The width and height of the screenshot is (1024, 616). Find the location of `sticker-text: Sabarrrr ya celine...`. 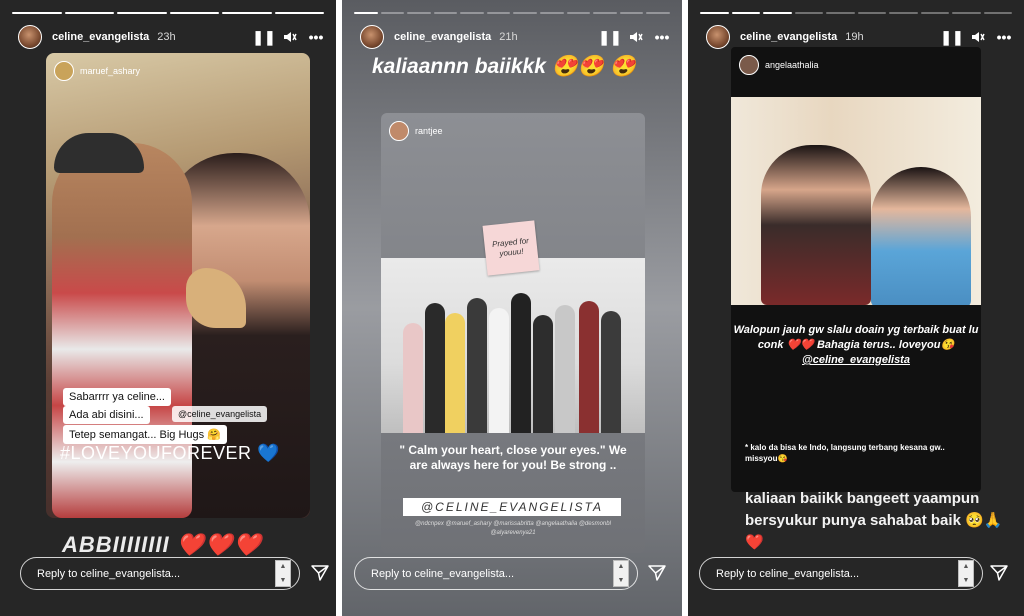

sticker-text: Sabarrrr ya celine... is located at coordinates (117, 397).